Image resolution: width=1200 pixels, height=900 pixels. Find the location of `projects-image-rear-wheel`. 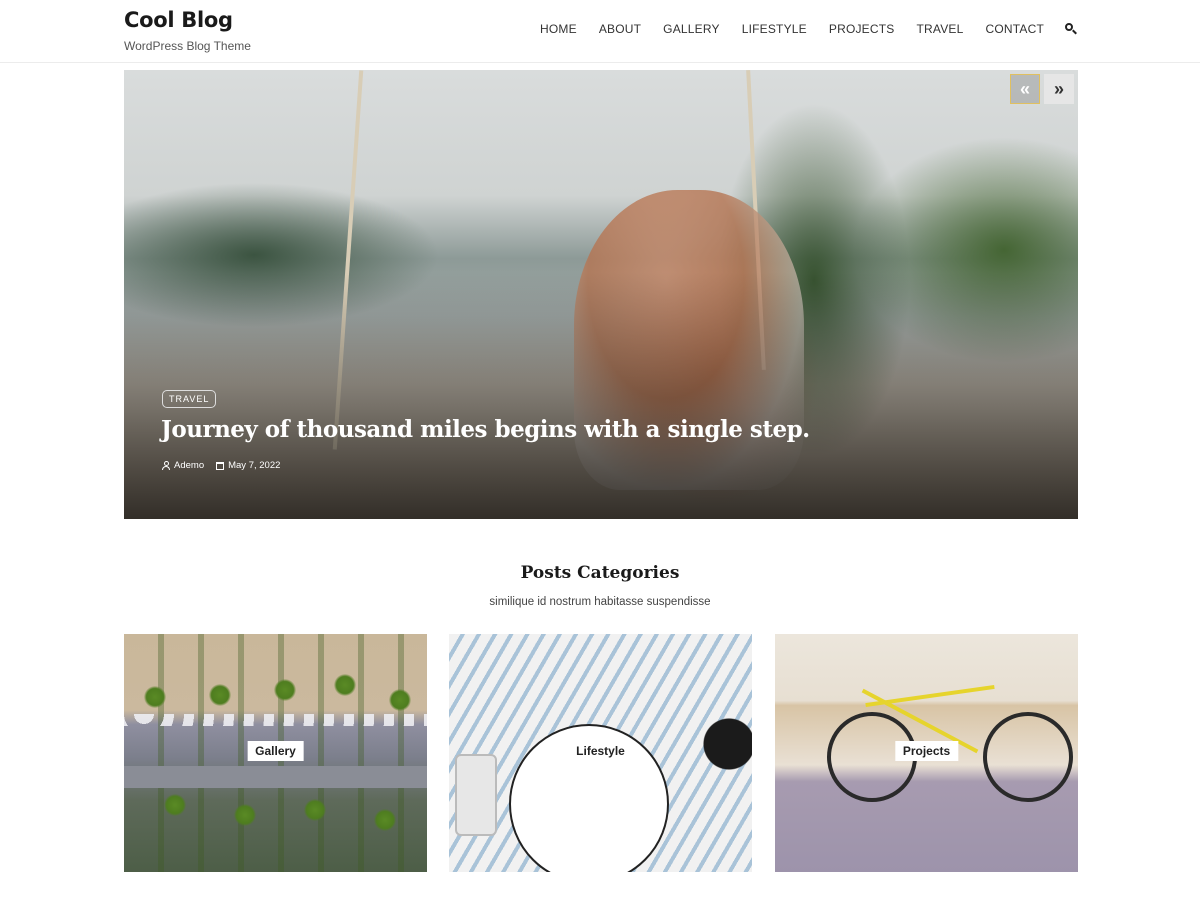

projects-image-rear-wheel is located at coordinates (1028, 757).